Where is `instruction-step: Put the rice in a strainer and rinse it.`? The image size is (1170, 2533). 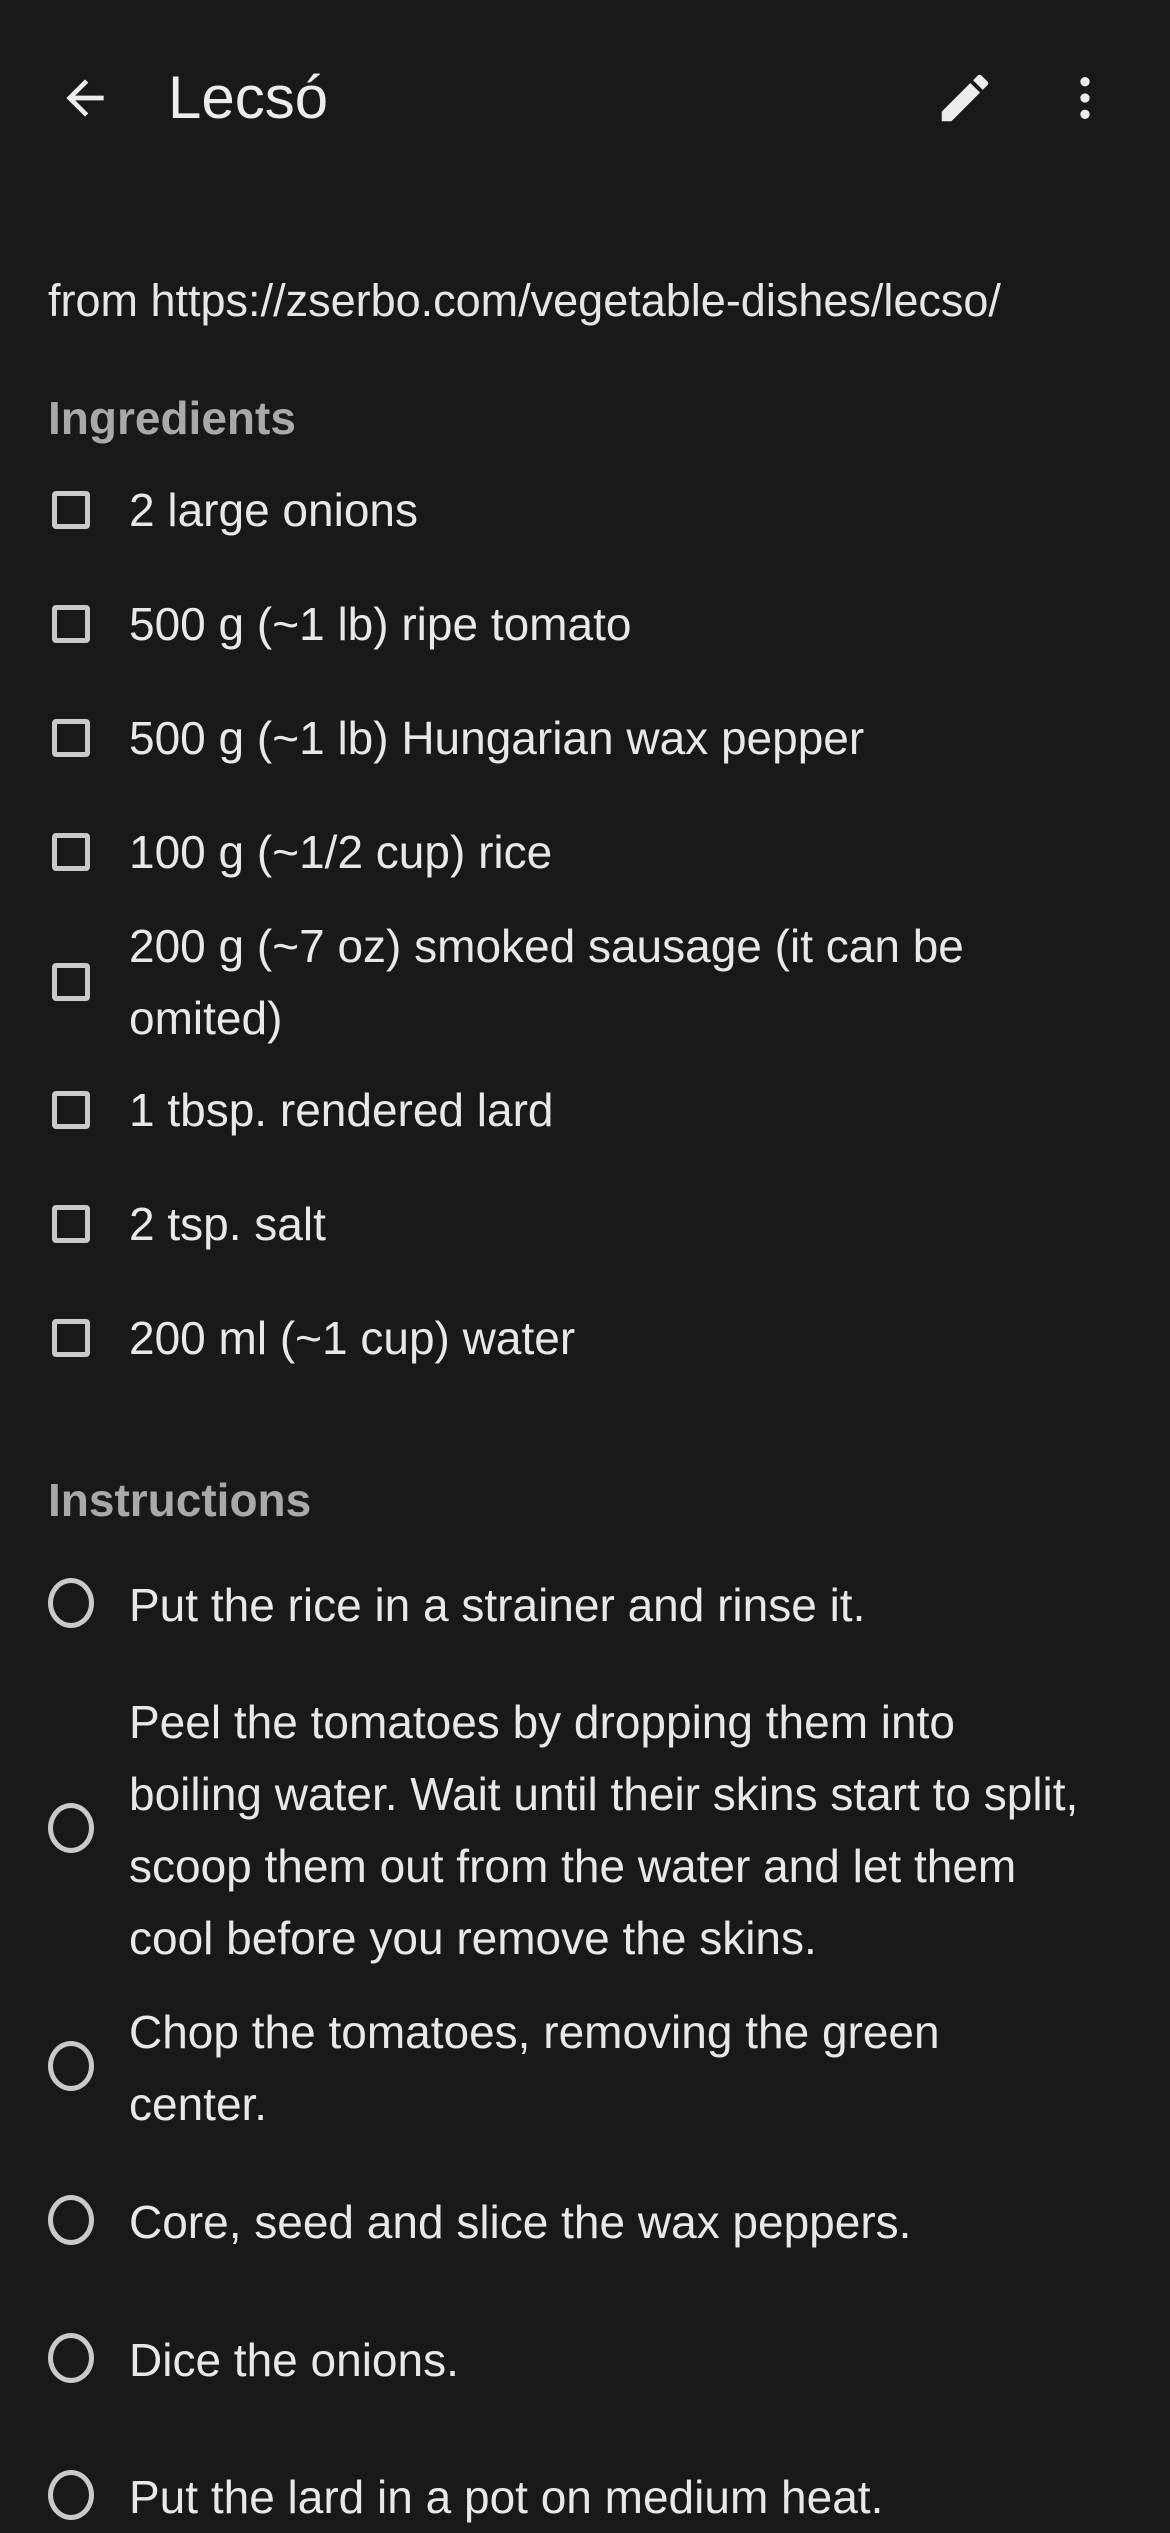
instruction-step: Put the rice in a strainer and rinse it. is located at coordinates (585, 1605).